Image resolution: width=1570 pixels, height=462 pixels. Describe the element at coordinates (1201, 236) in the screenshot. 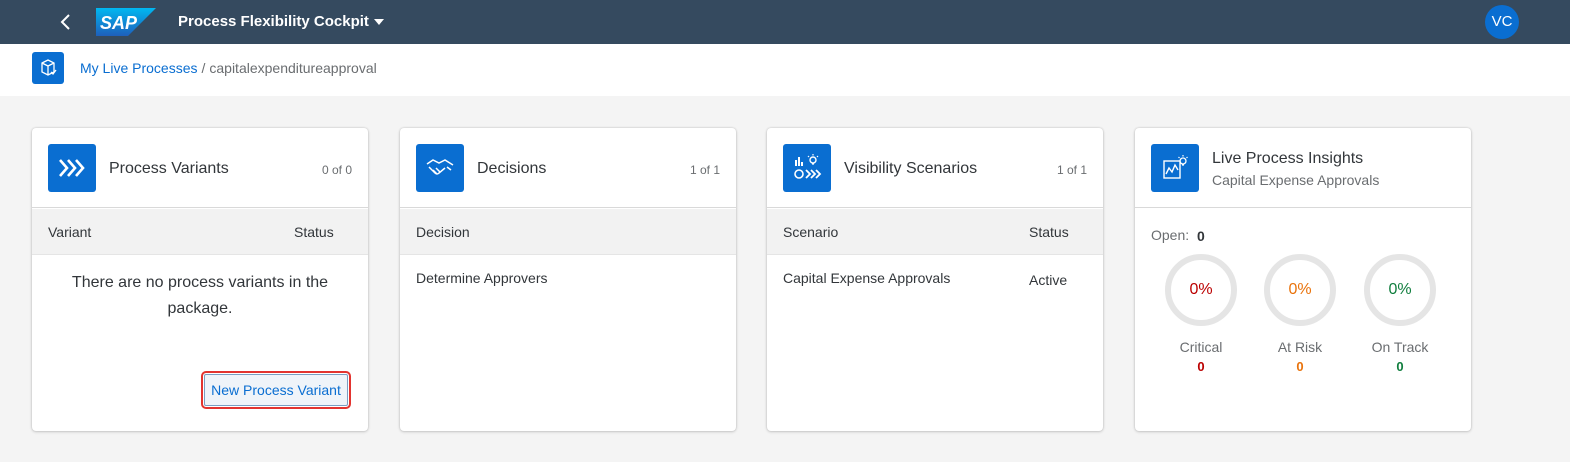

I see `open-value: 0` at that location.